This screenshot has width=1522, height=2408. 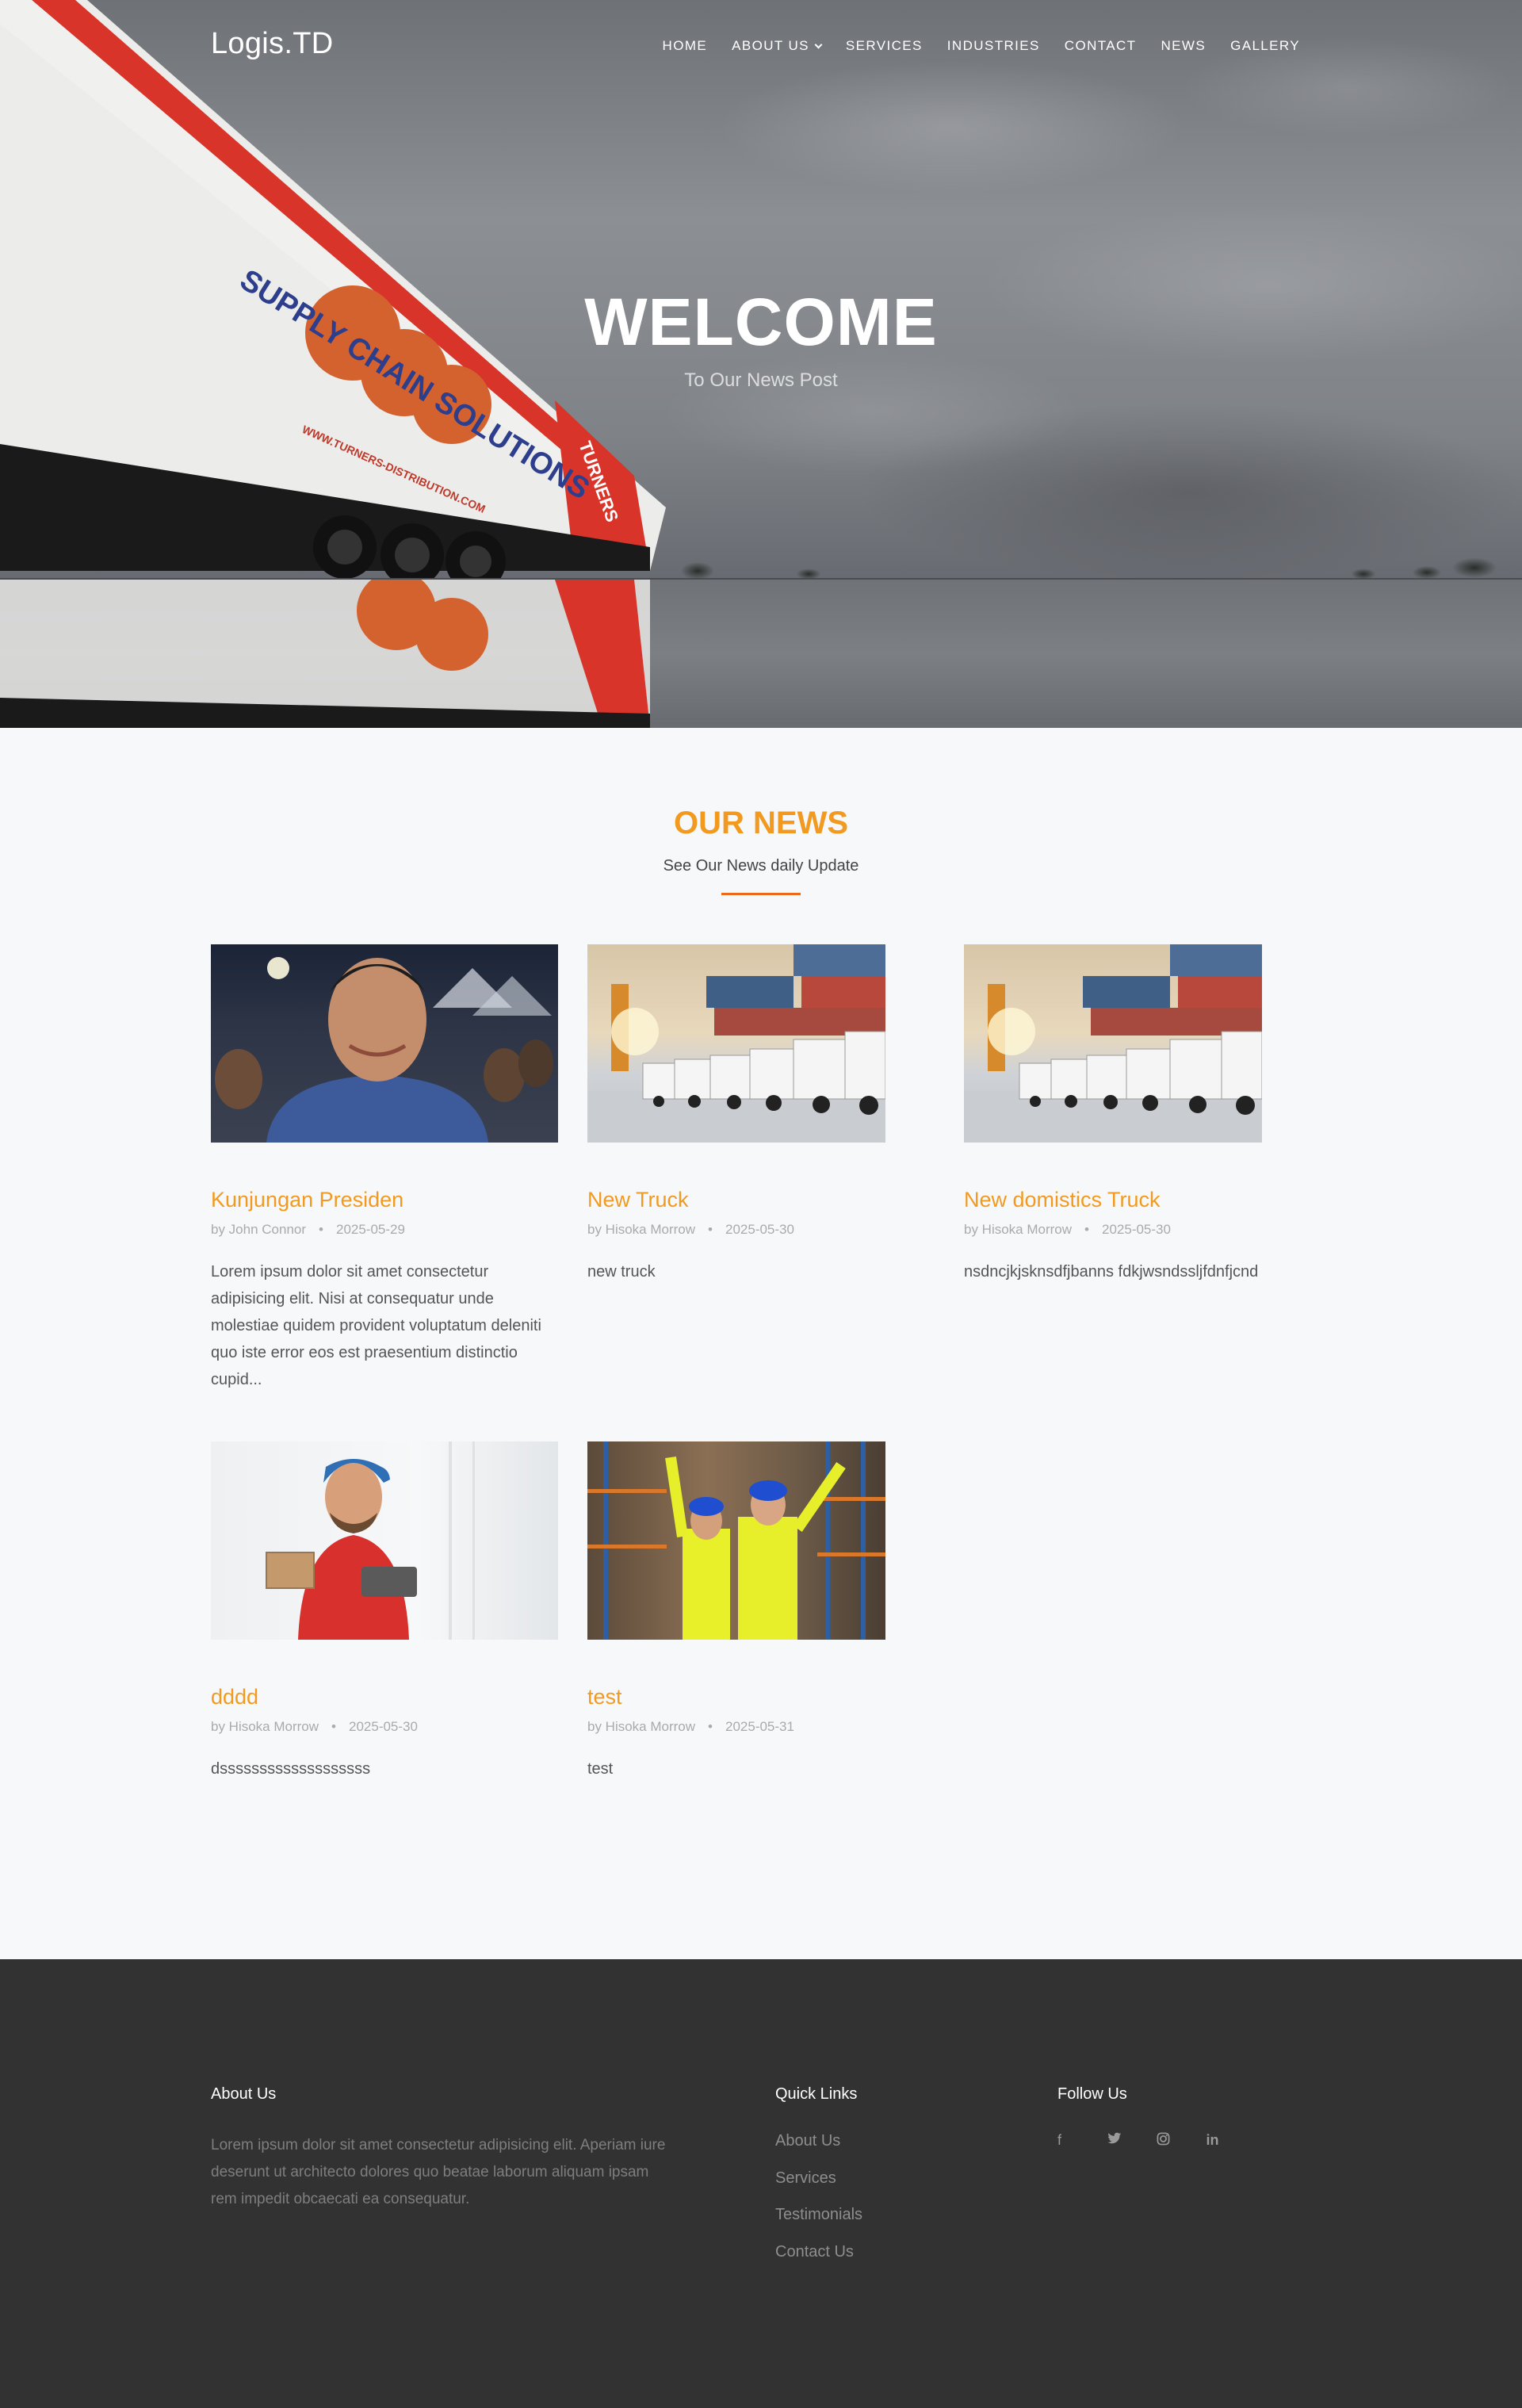 I want to click on news-date: 2025-05-29, so click(x=370, y=1229).